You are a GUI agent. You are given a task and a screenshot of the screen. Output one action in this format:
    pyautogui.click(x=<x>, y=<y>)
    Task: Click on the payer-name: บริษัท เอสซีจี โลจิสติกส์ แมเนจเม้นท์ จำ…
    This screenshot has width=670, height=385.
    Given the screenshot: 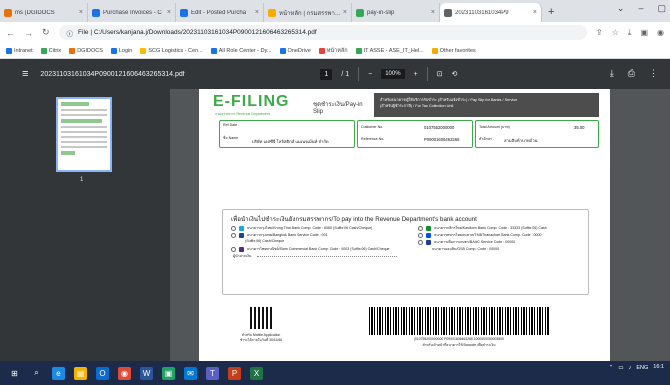 What is the action you would take?
    pyautogui.click(x=290, y=141)
    